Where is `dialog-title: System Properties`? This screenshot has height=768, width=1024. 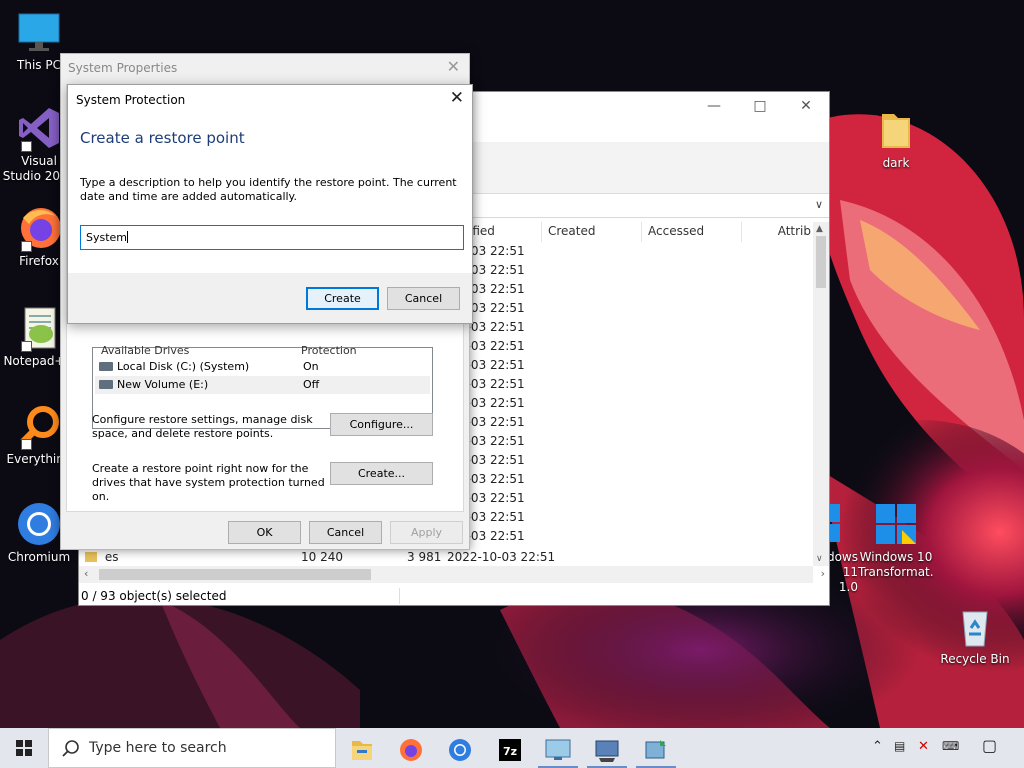
dialog-title: System Properties is located at coordinates (123, 68).